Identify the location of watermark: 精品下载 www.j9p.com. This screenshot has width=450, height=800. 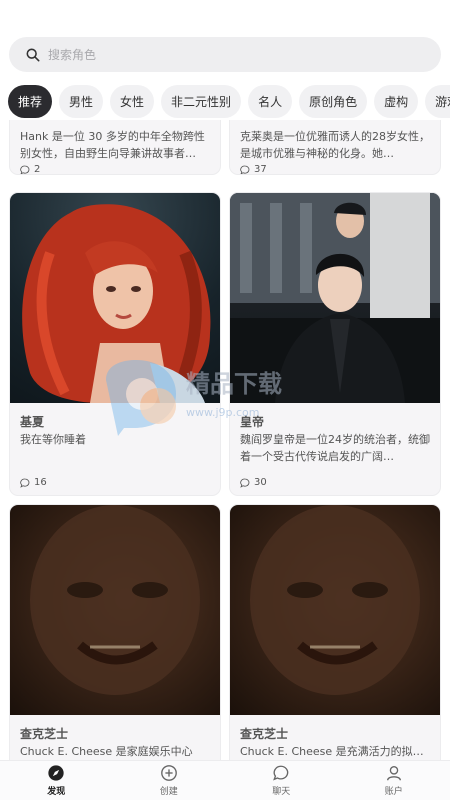
(228, 398).